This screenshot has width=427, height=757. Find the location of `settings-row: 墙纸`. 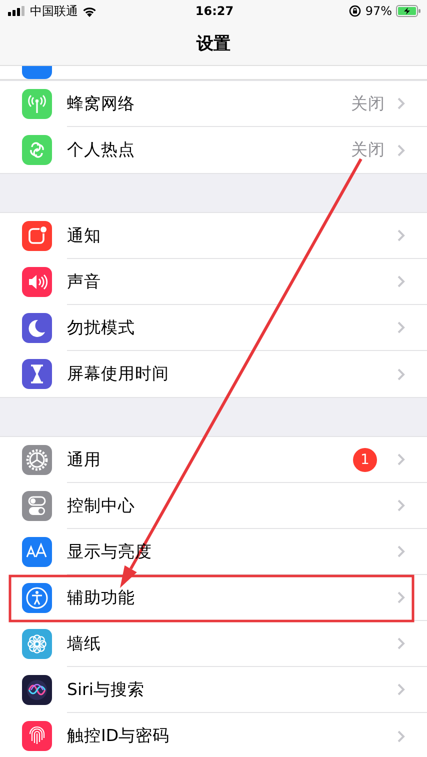

settings-row: 墙纸 is located at coordinates (213, 644).